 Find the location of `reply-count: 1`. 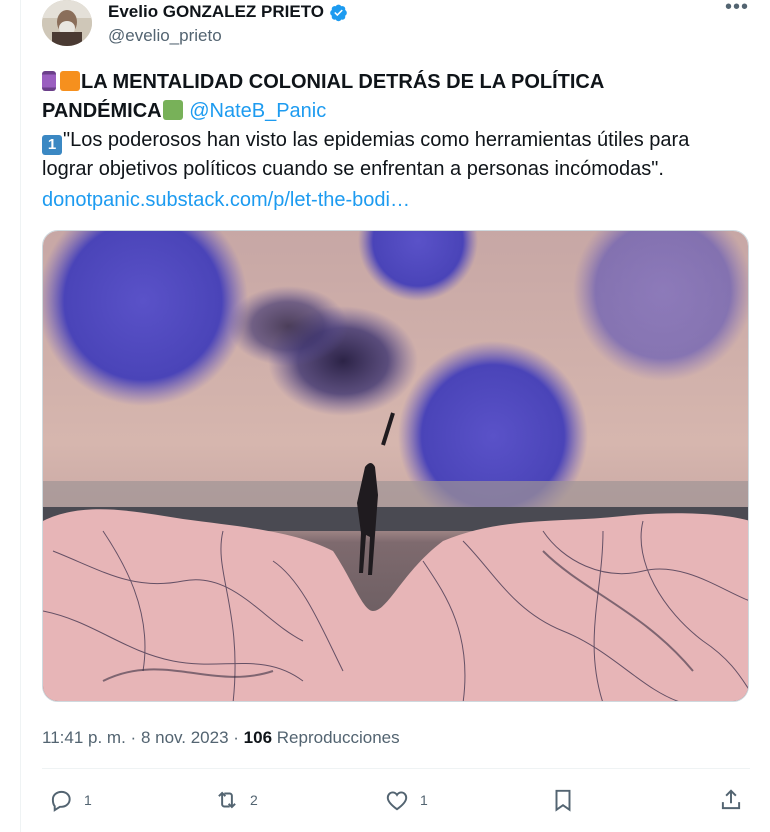

reply-count: 1 is located at coordinates (88, 800).